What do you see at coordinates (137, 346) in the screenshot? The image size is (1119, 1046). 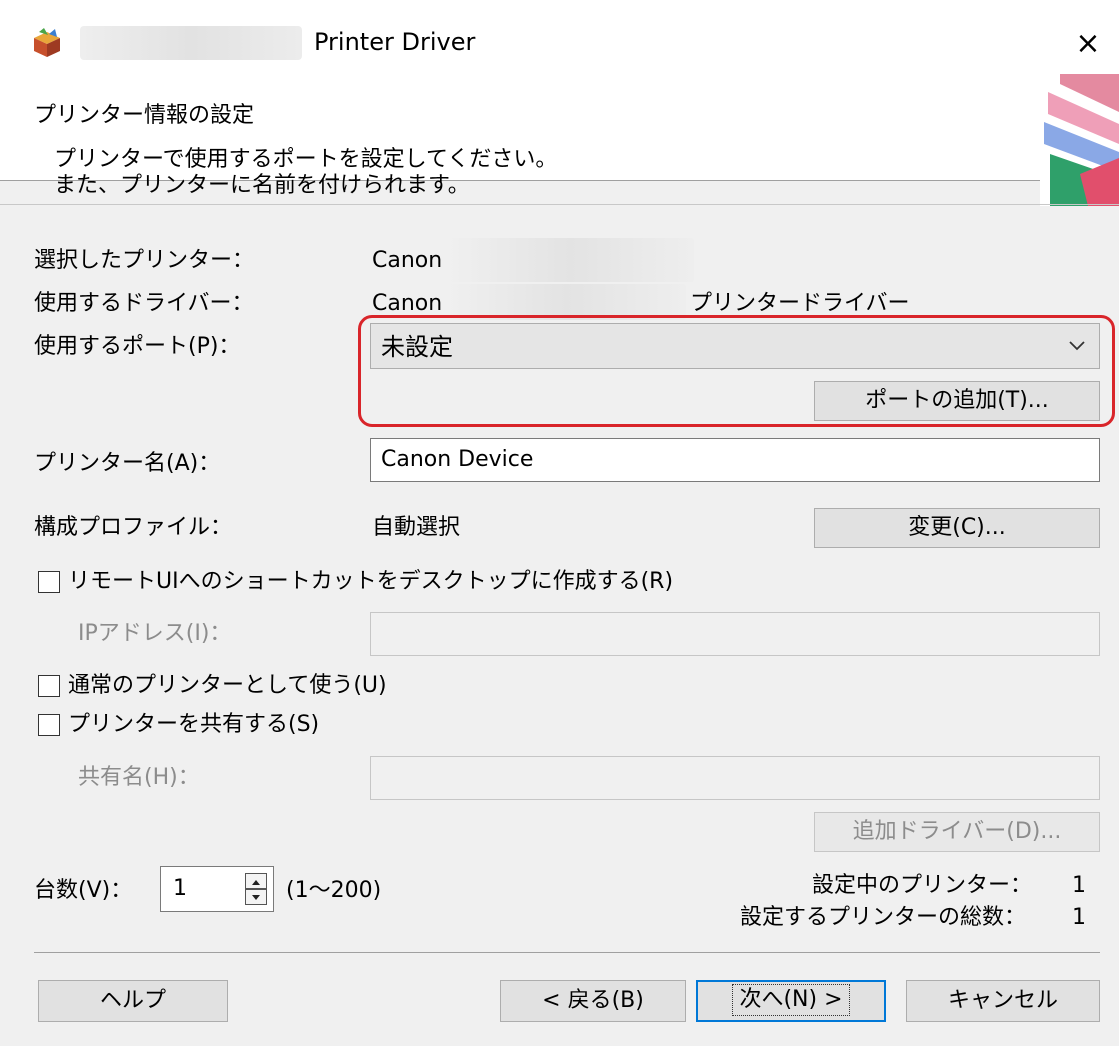 I see `port-label: 使用するポート(P)：` at bounding box center [137, 346].